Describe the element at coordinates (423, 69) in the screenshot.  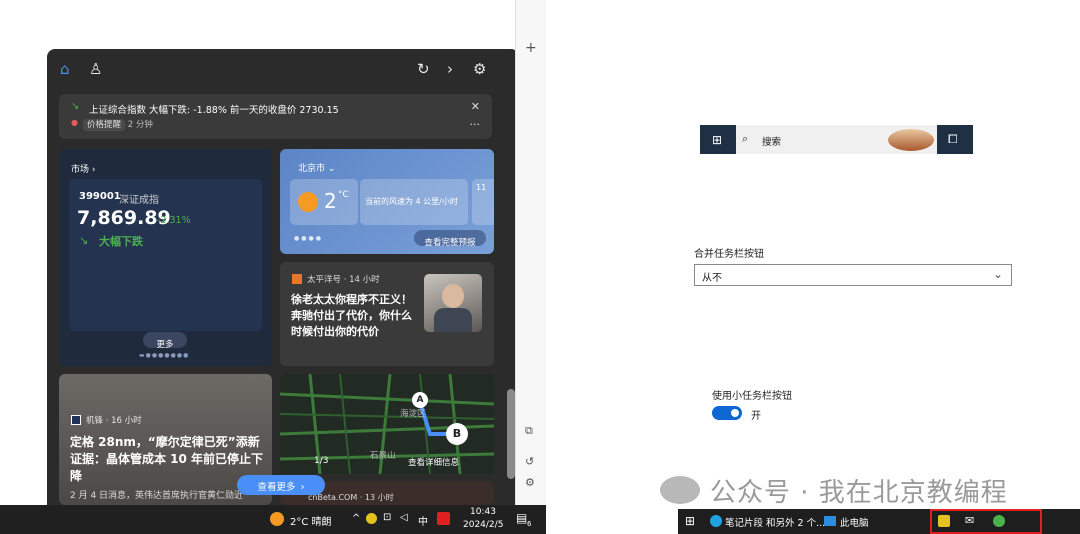
I see `refresh-icon: ↻` at that location.